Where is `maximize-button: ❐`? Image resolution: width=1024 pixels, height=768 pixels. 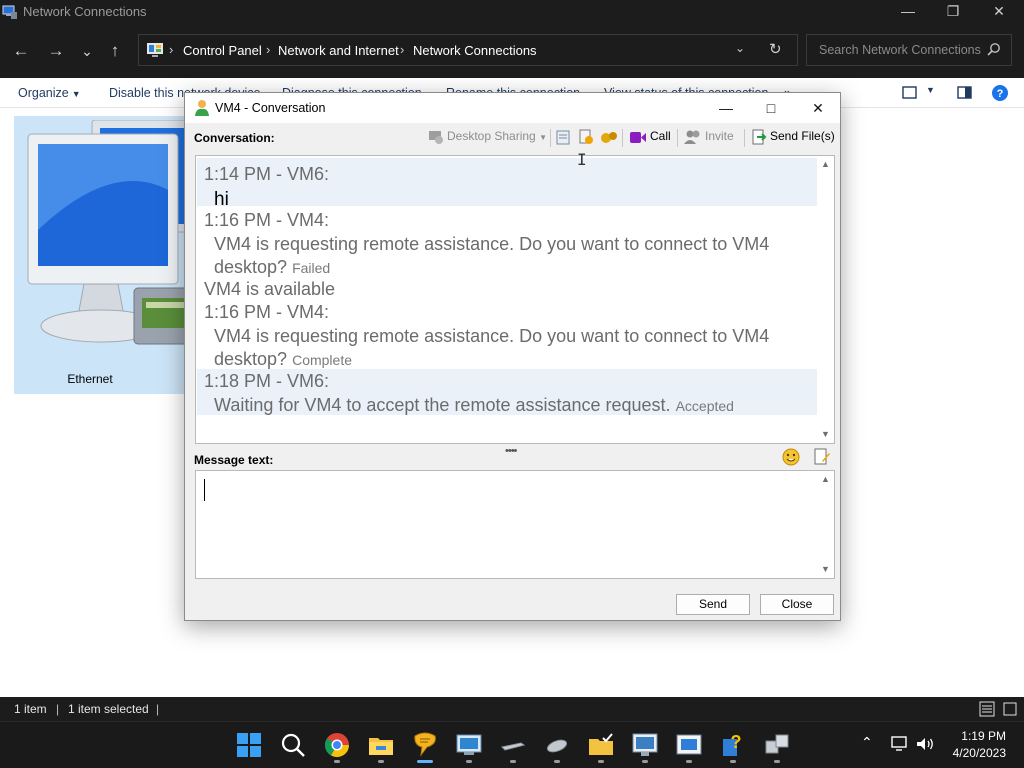 maximize-button: ❐ is located at coordinates (953, 12).